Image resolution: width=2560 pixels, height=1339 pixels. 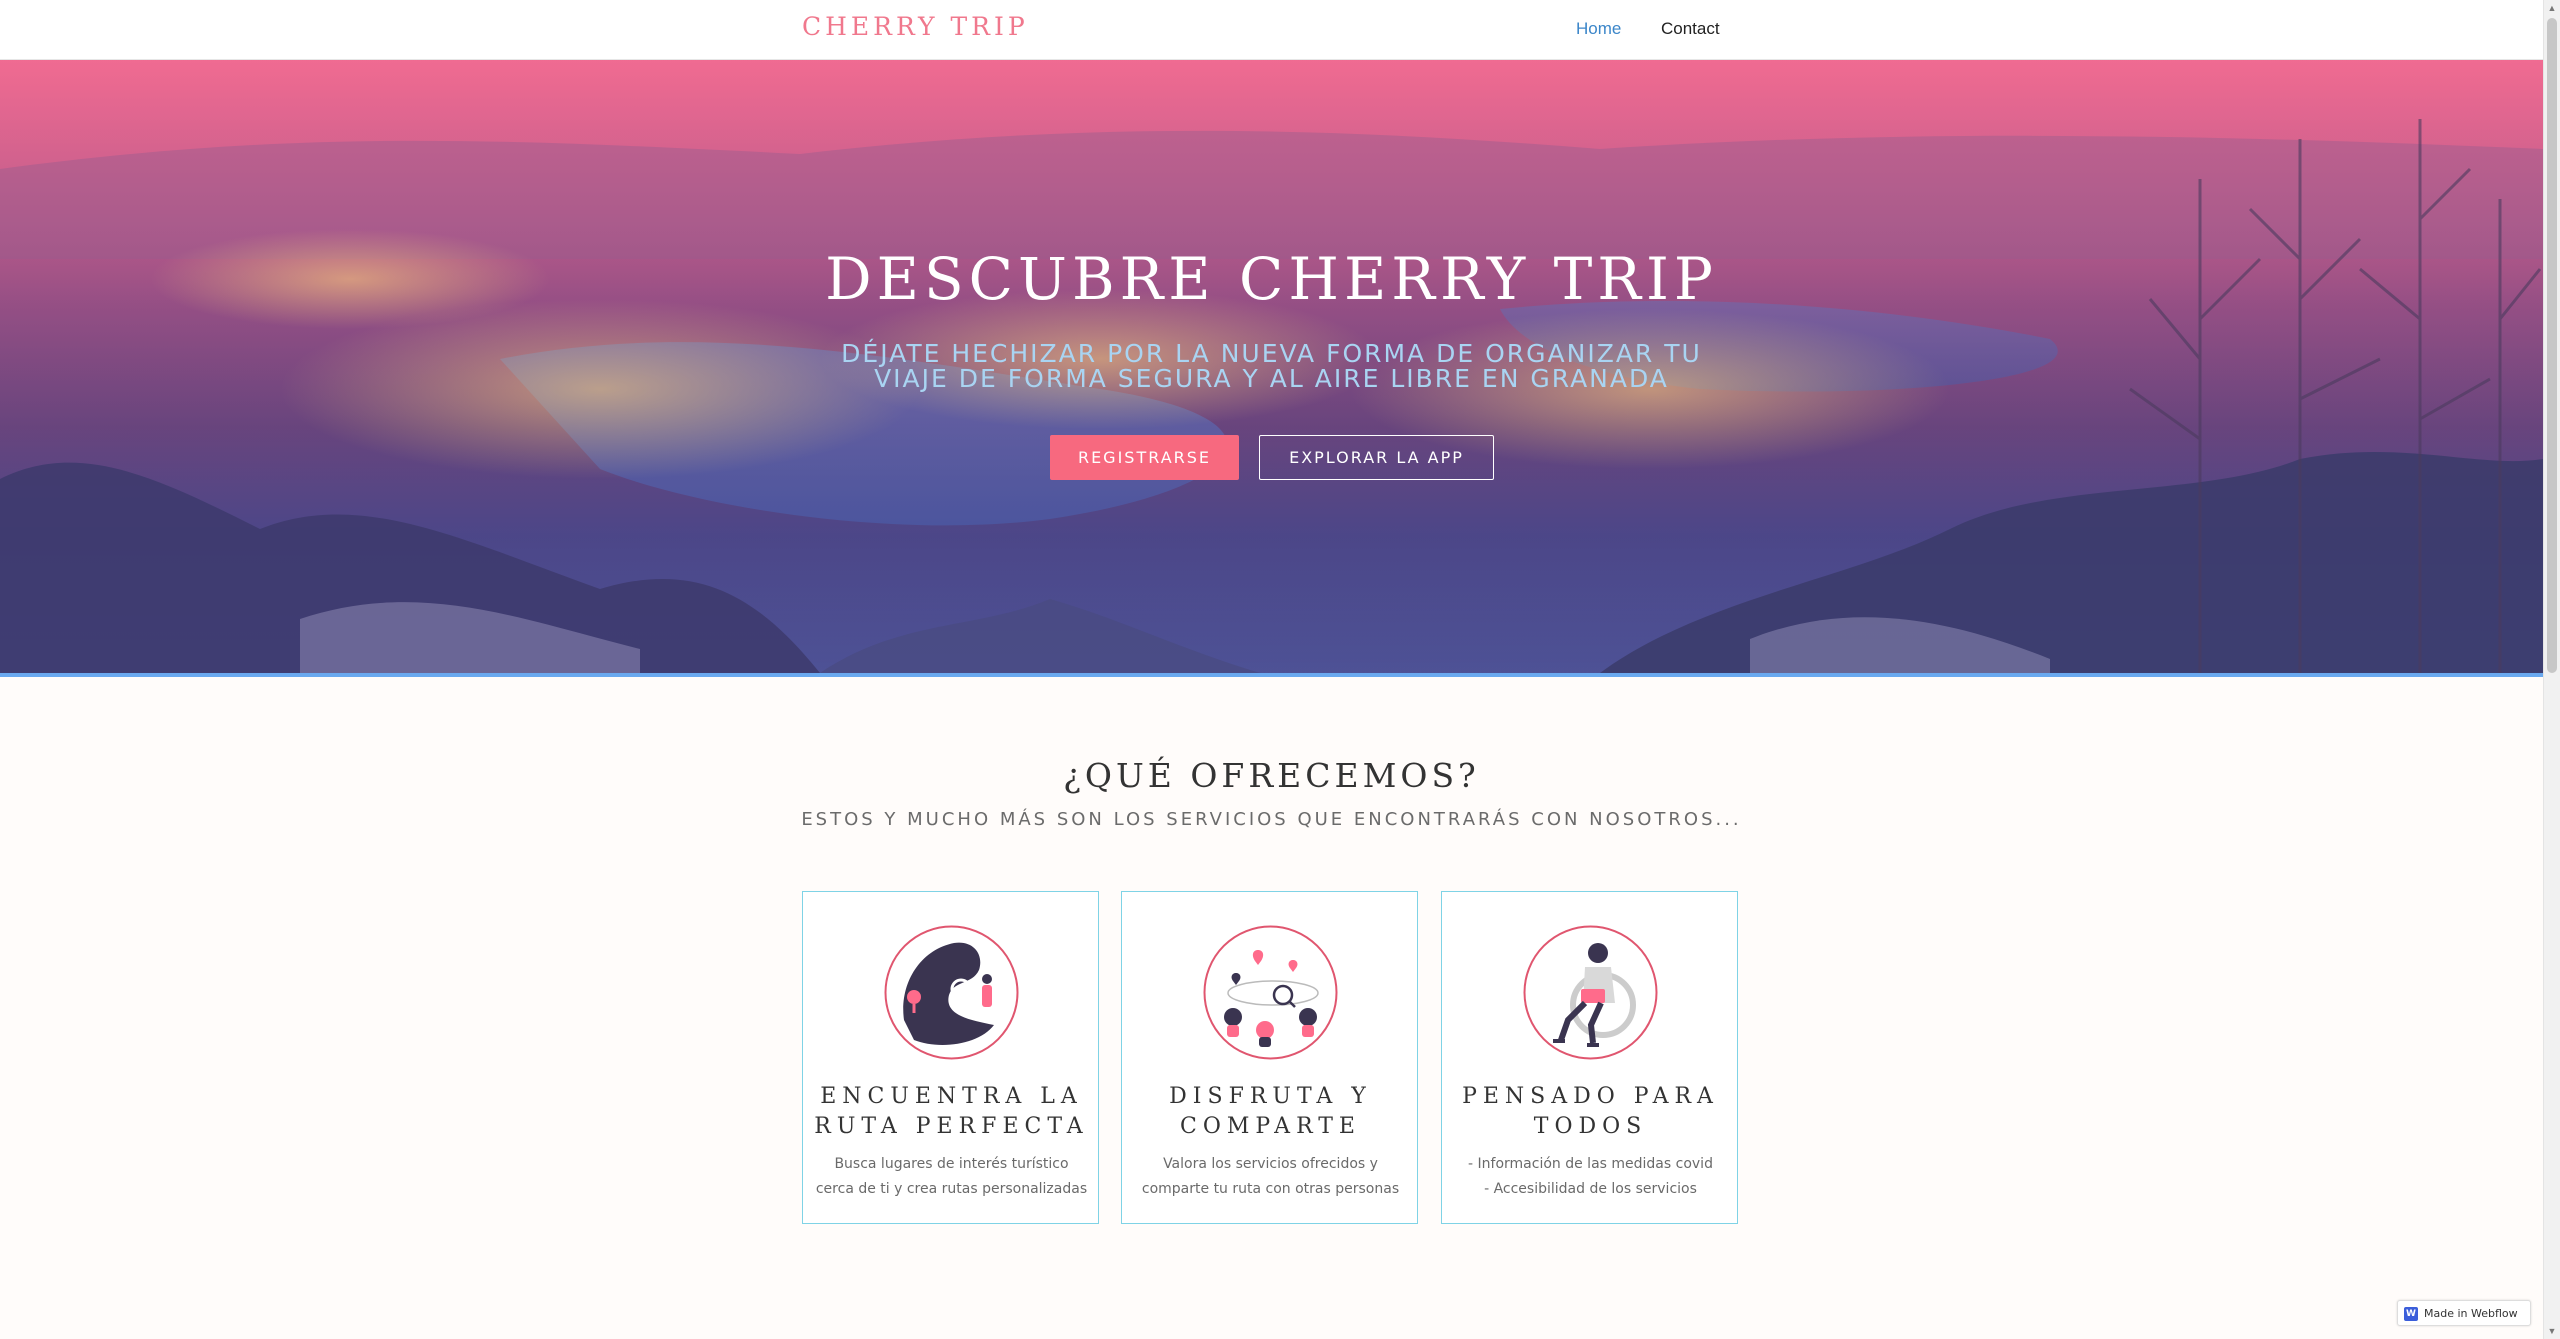 I want to click on badge-label: Made in Webflow, so click(x=2471, y=1313).